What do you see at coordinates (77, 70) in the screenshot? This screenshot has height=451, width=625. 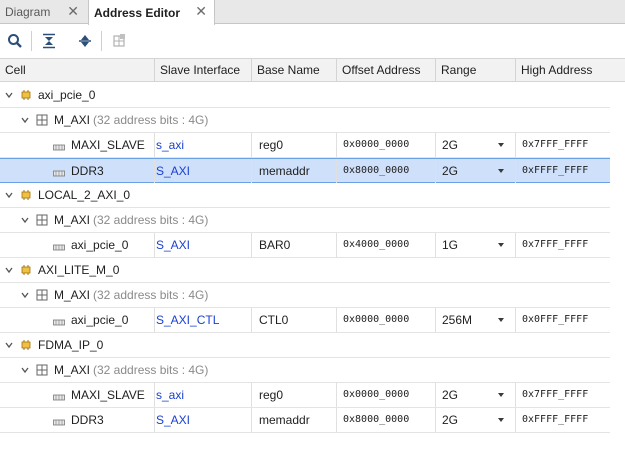 I see `column-header-cell: Cell` at bounding box center [77, 70].